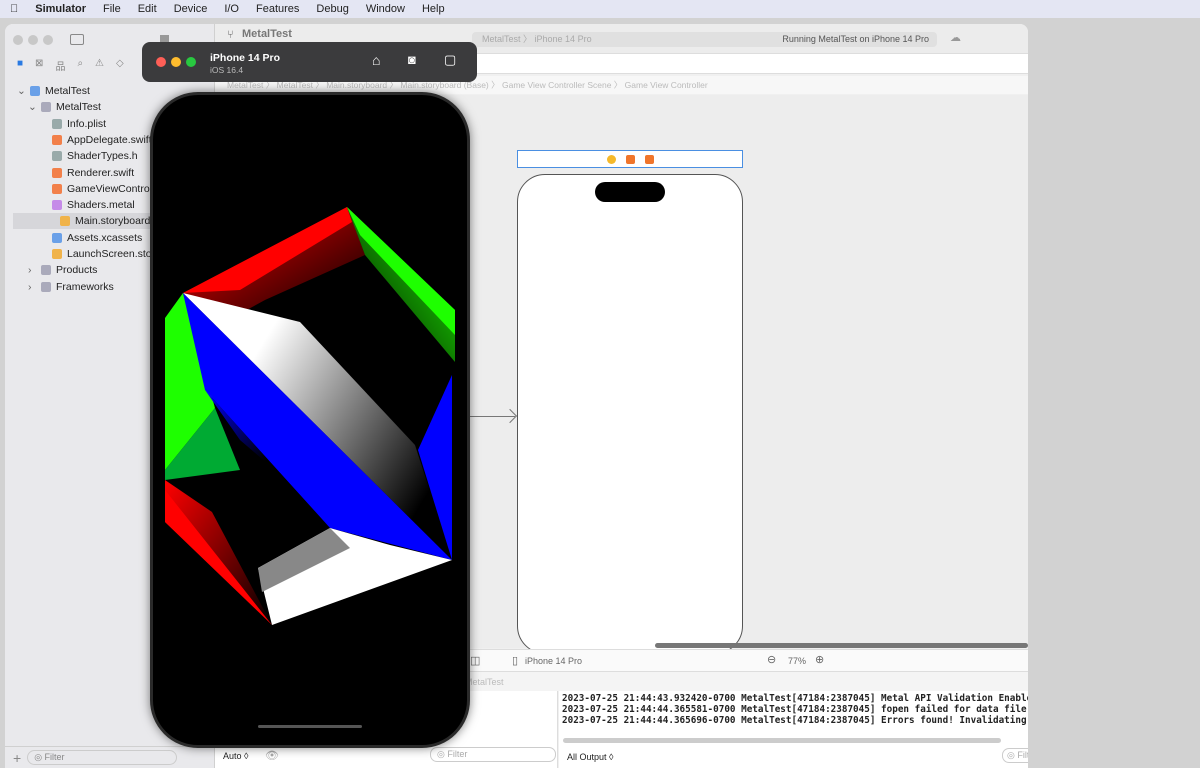  What do you see at coordinates (797, 661) in the screenshot?
I see `zoom-level: 77%` at bounding box center [797, 661].